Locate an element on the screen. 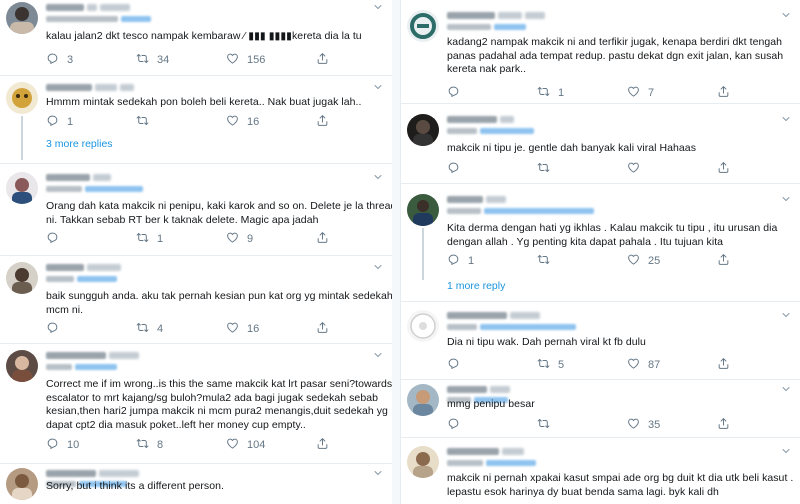 The width and height of the screenshot is (800, 504). reply-button: 10 is located at coordinates (91, 445).